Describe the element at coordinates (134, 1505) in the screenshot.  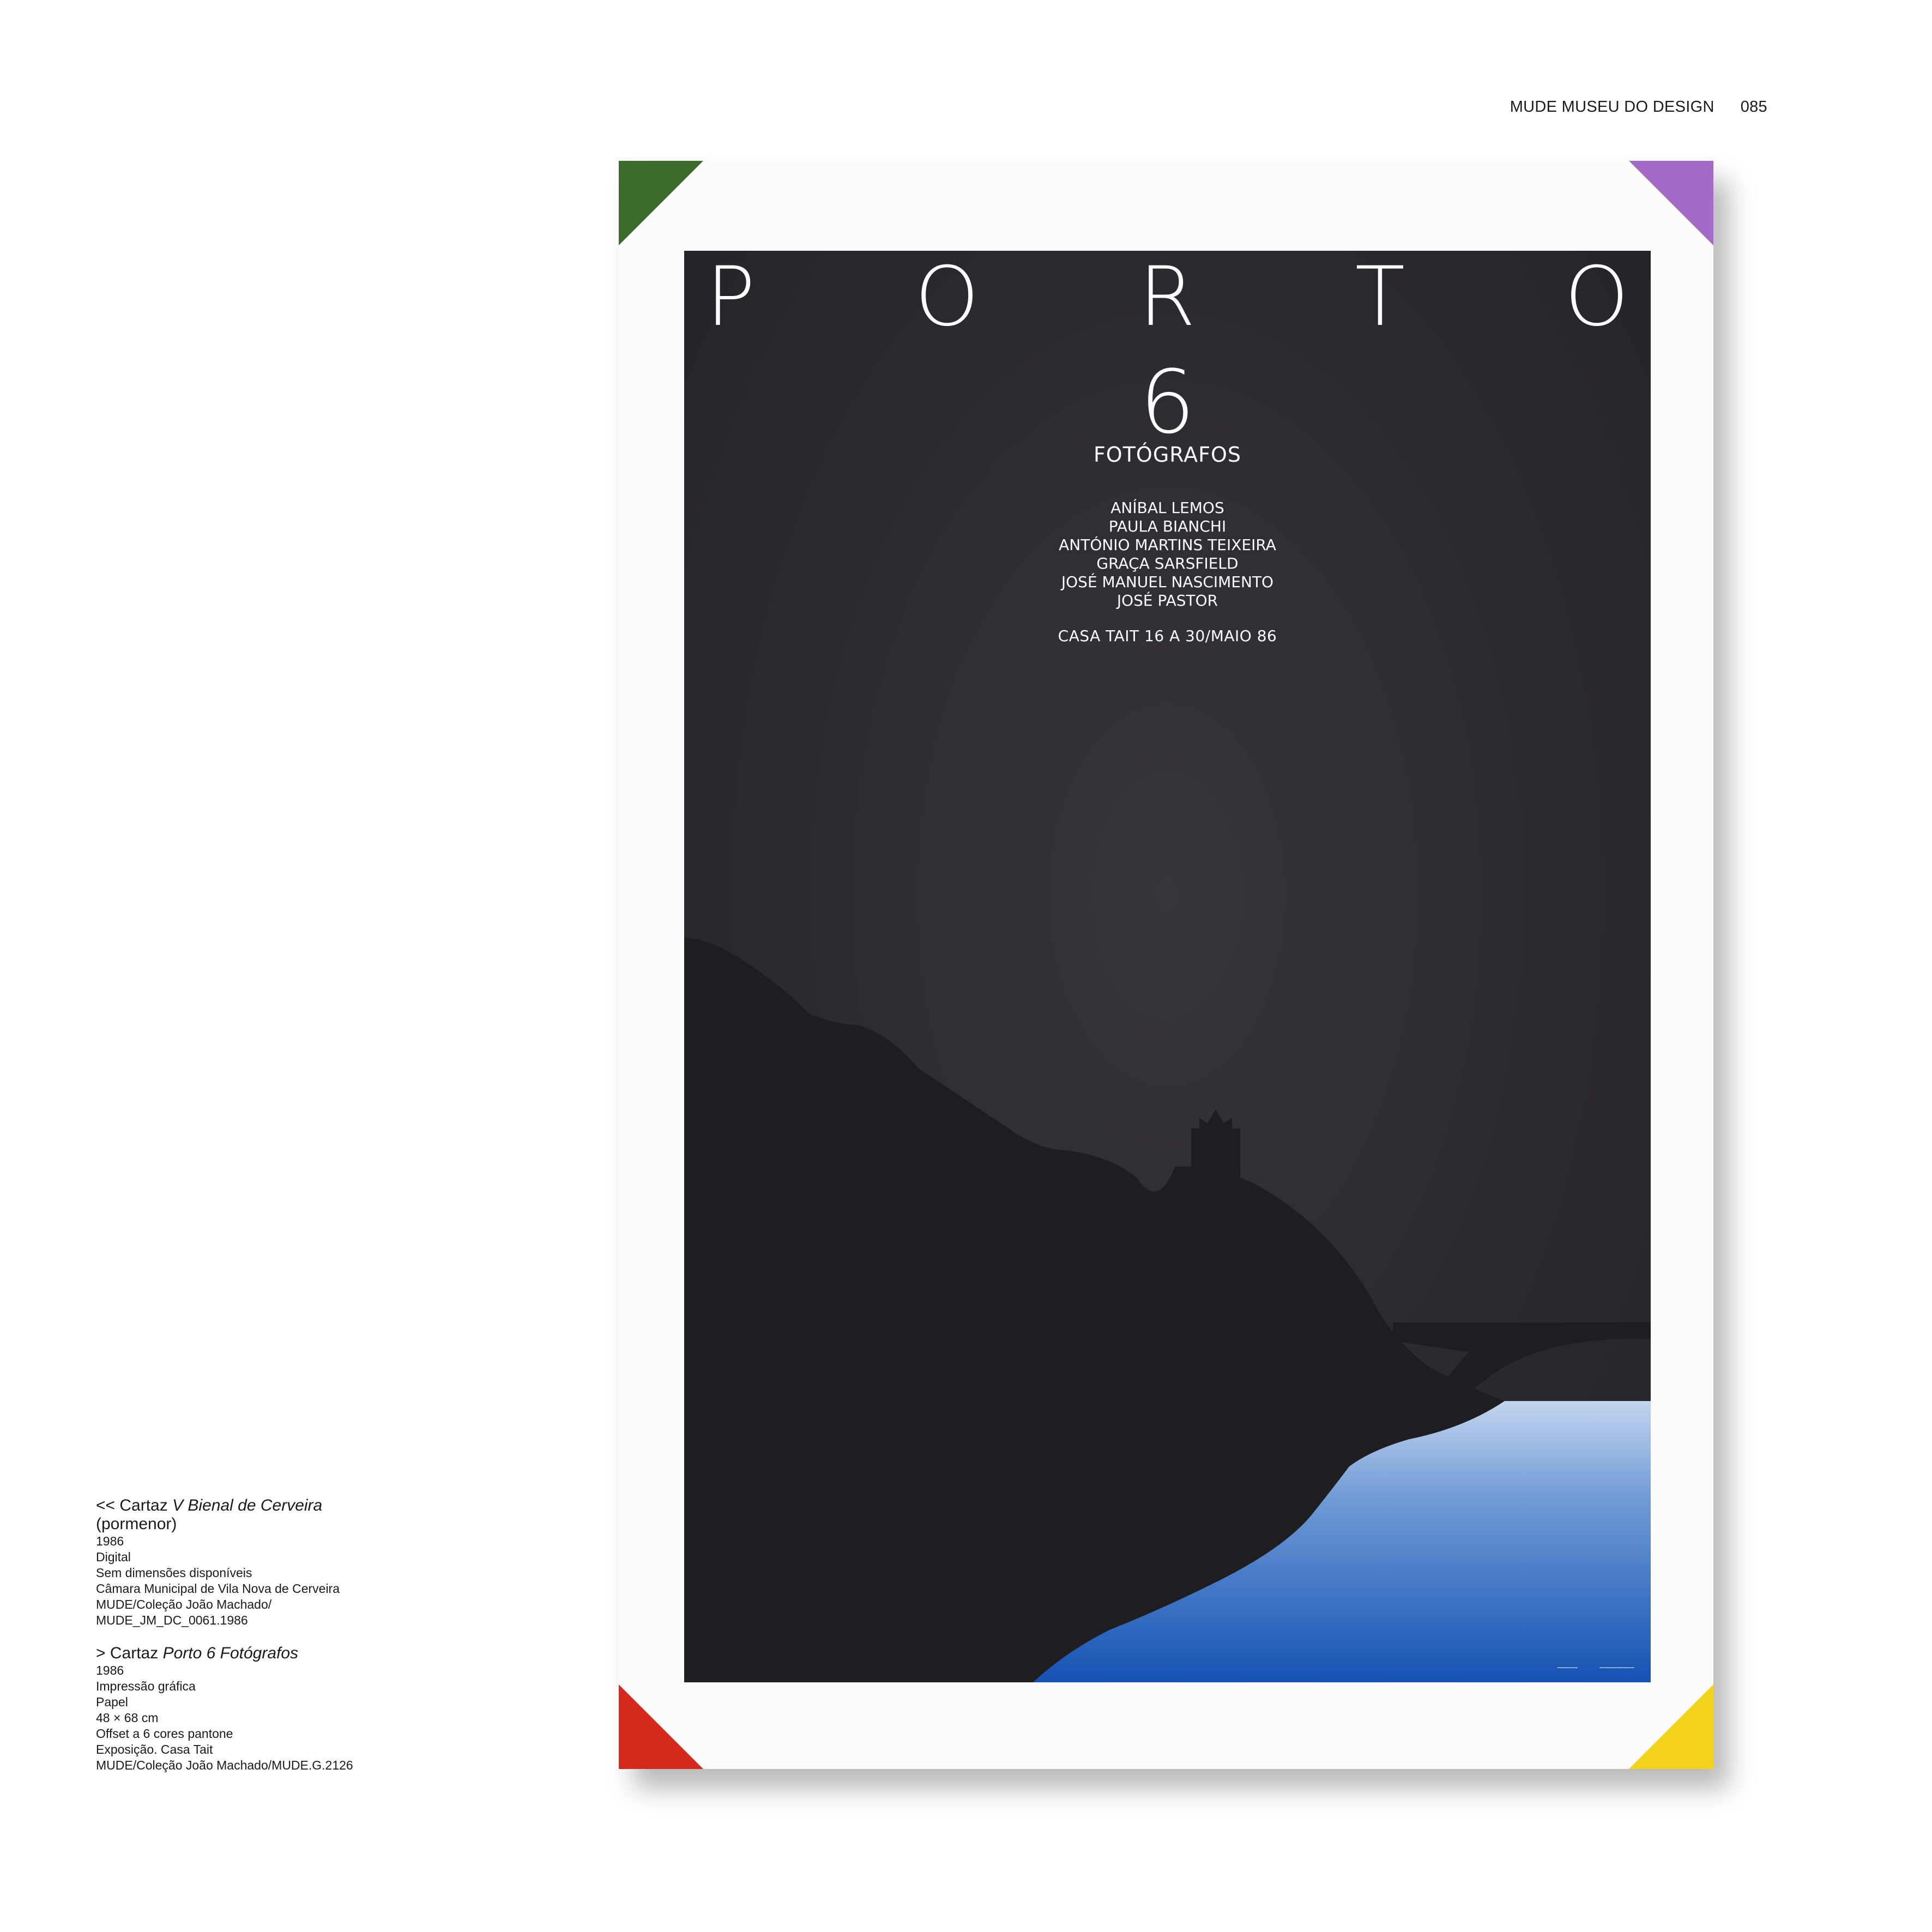
I see `caption-prefix: << Cartaz` at that location.